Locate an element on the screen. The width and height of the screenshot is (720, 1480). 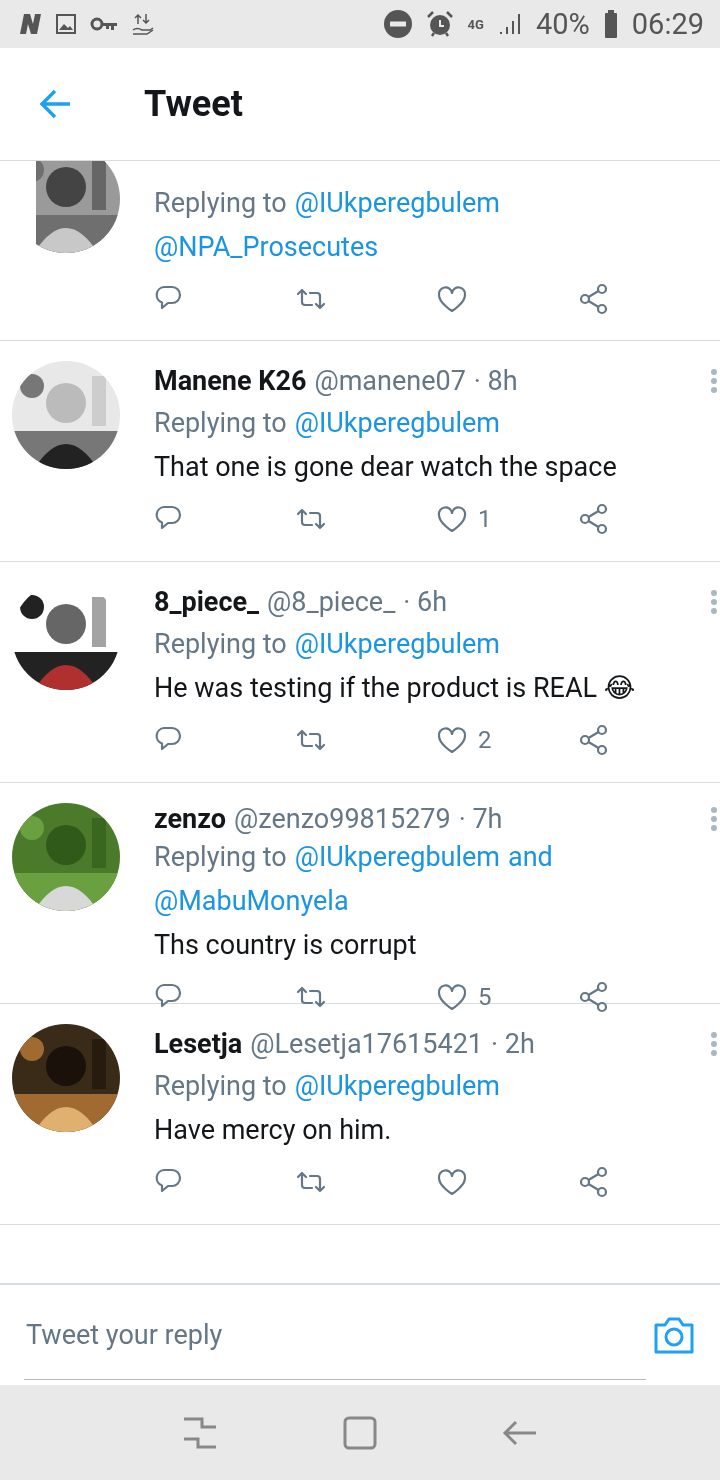
tweet-text: Ths country is corrupt is located at coordinates (286, 945).